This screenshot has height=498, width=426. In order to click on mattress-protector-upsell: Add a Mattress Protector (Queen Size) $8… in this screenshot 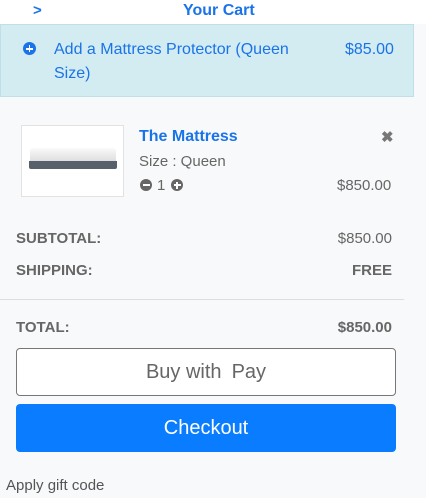, I will do `click(207, 60)`.